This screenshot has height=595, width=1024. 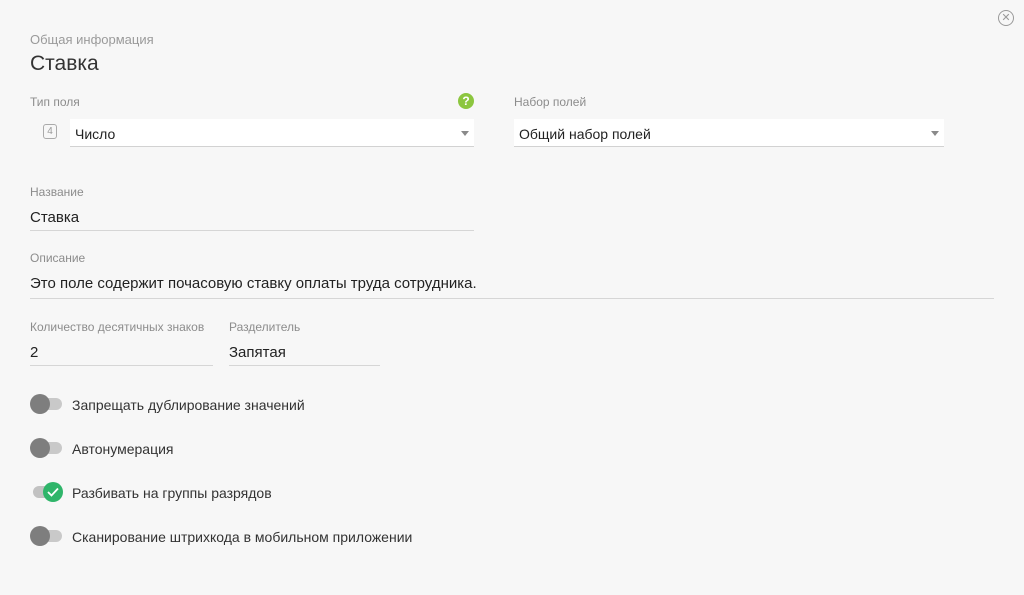 What do you see at coordinates (58, 258) in the screenshot?
I see `description-label: Описание` at bounding box center [58, 258].